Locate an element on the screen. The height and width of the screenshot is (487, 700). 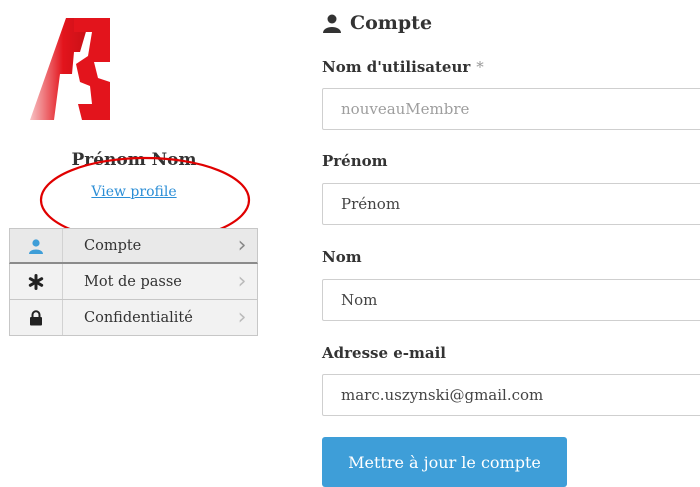
lastname-input is located at coordinates (511, 300).